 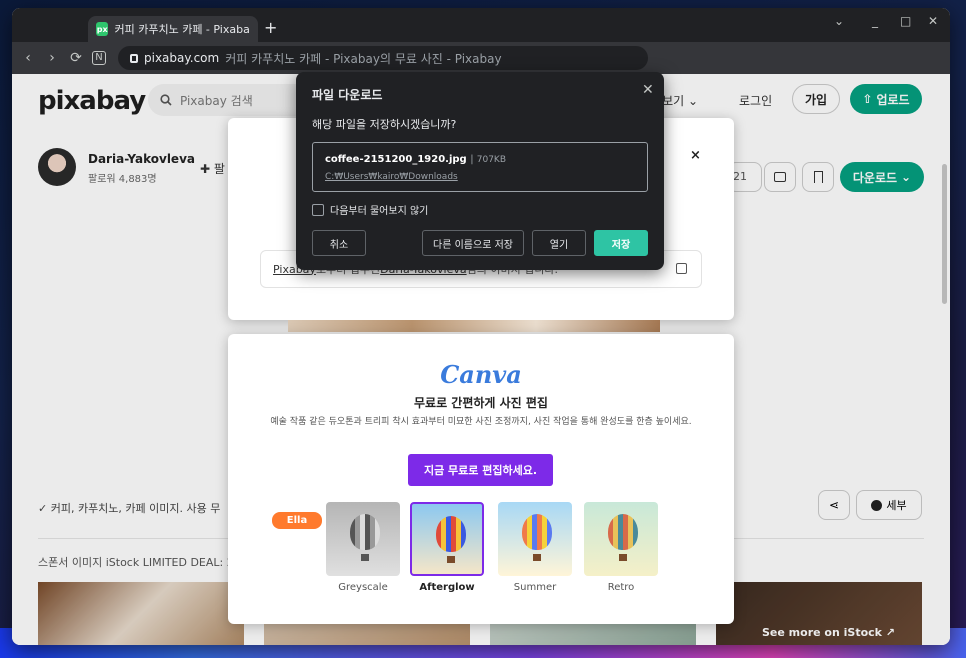 What do you see at coordinates (481, 374) in the screenshot?
I see `canva-logo: Canva` at bounding box center [481, 374].